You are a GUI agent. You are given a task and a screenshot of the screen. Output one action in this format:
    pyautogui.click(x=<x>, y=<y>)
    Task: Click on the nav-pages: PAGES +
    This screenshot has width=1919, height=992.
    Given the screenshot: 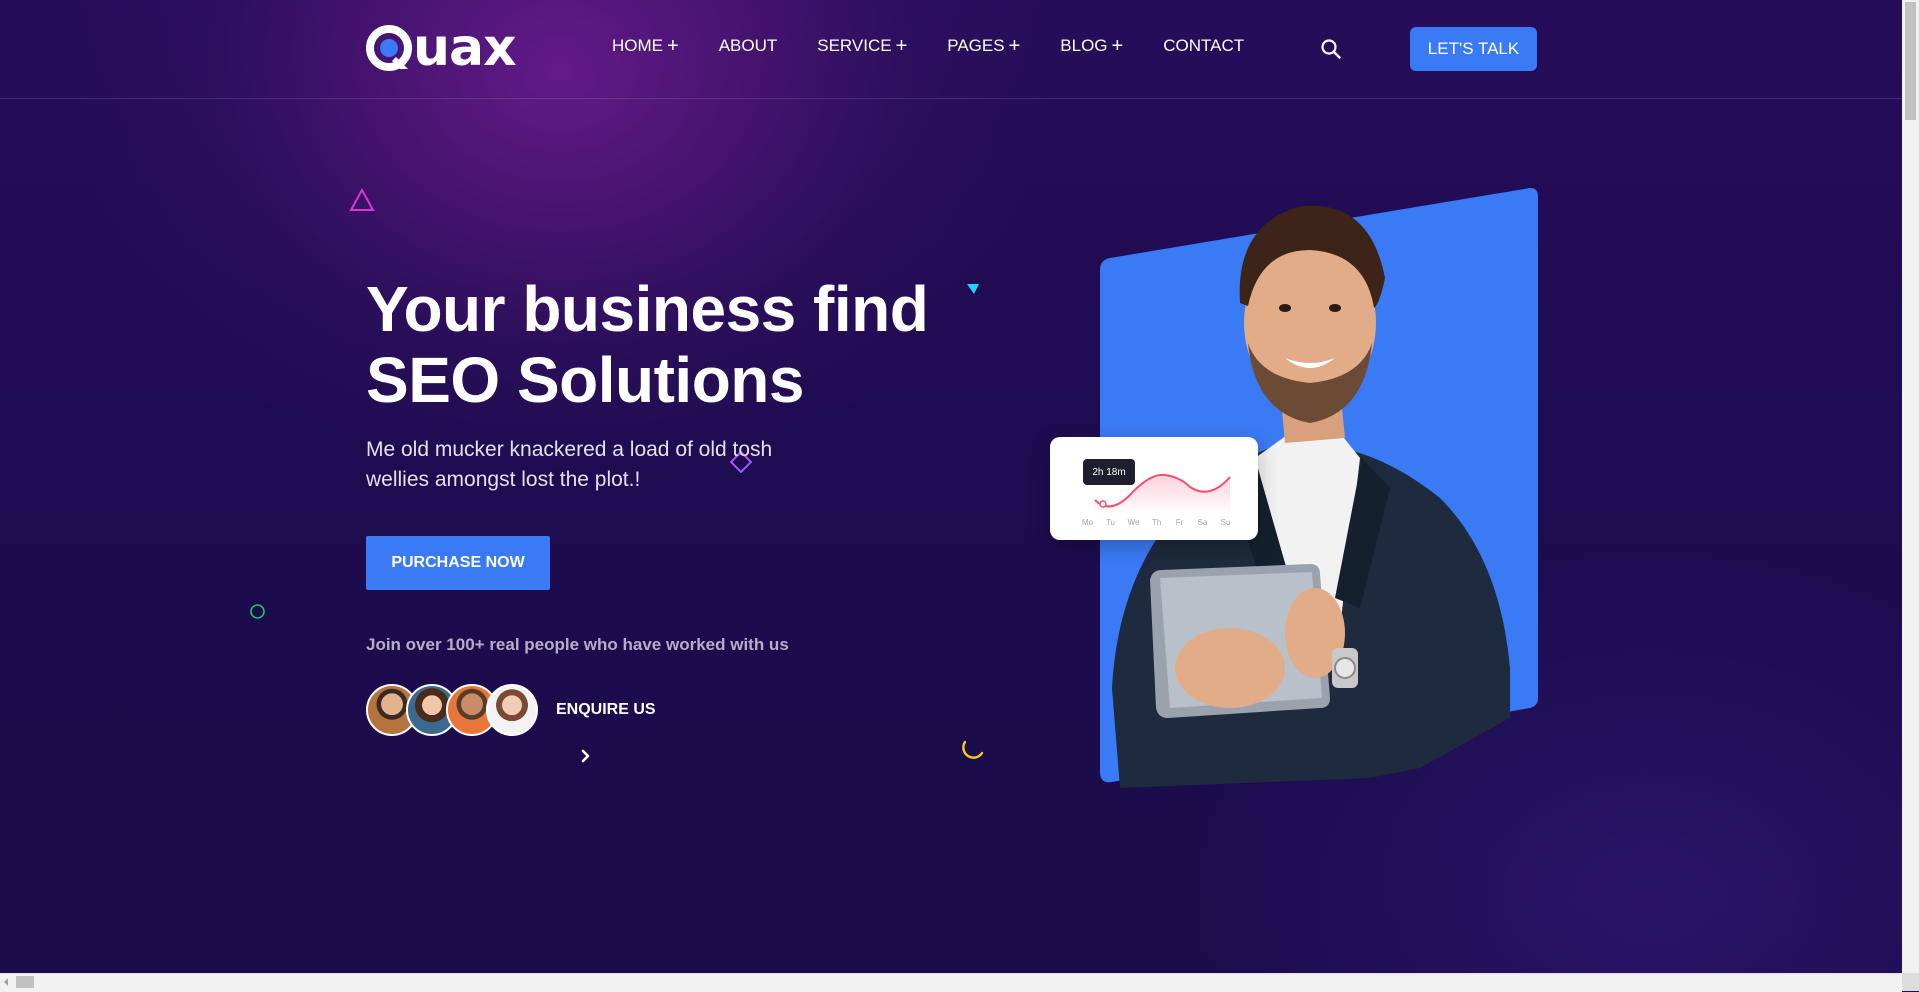 What is the action you would take?
    pyautogui.click(x=983, y=46)
    